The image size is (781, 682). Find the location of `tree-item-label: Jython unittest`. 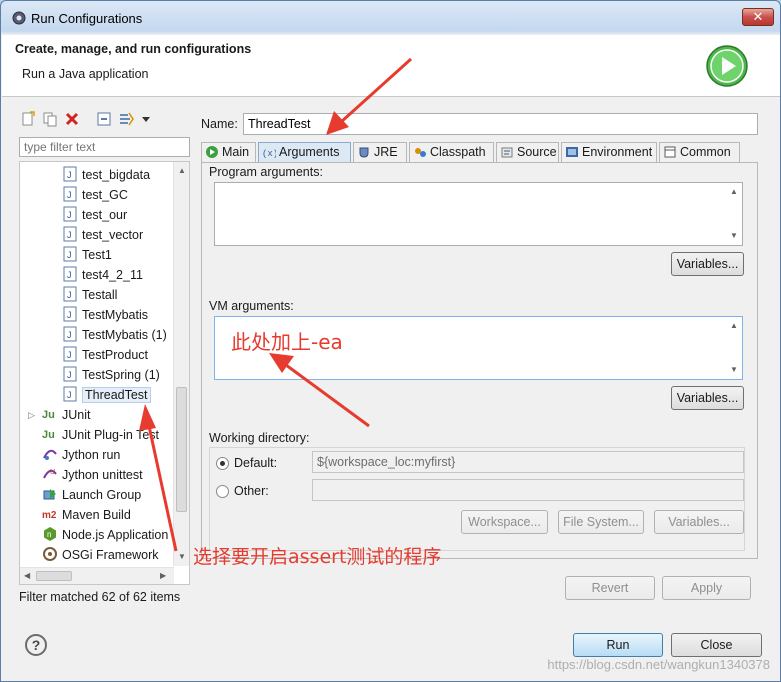

tree-item-label: Jython unittest is located at coordinates (102, 475).